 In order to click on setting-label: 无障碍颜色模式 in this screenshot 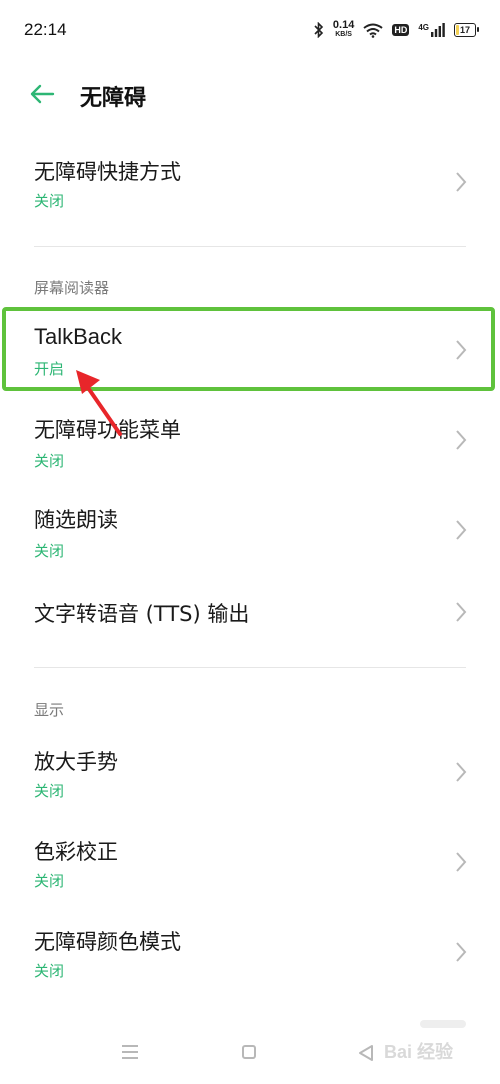, I will do `click(107, 942)`.